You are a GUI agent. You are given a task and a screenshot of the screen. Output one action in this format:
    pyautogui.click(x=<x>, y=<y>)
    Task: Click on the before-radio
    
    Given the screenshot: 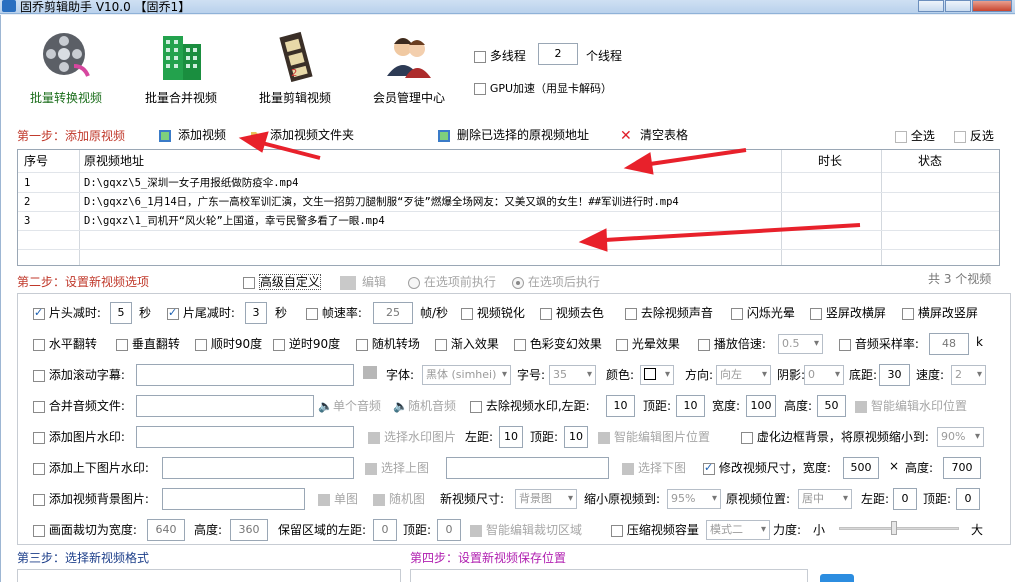 What is the action you would take?
    pyautogui.click(x=414, y=282)
    